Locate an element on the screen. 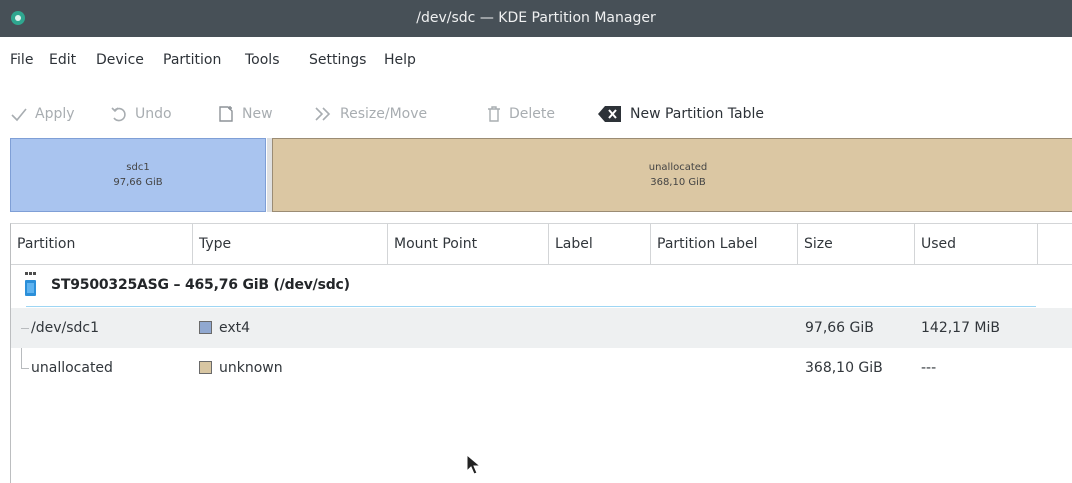  column-header-partition: Partition is located at coordinates (102, 244).